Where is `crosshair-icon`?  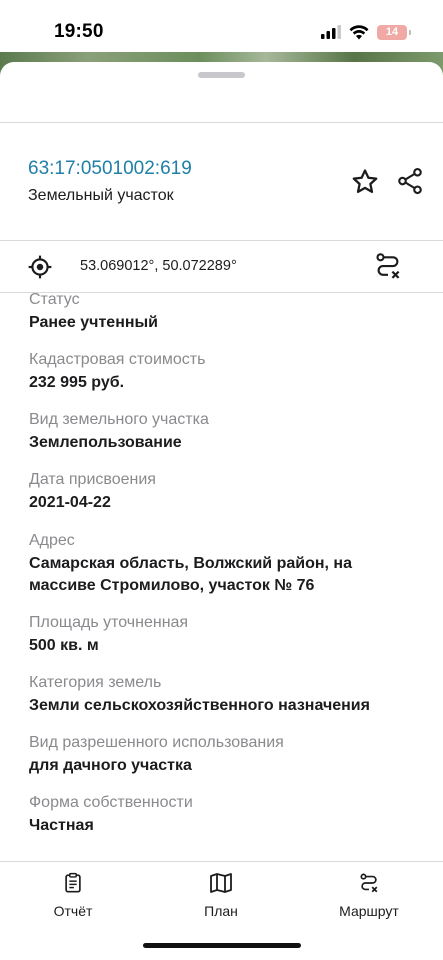
crosshair-icon is located at coordinates (40, 267).